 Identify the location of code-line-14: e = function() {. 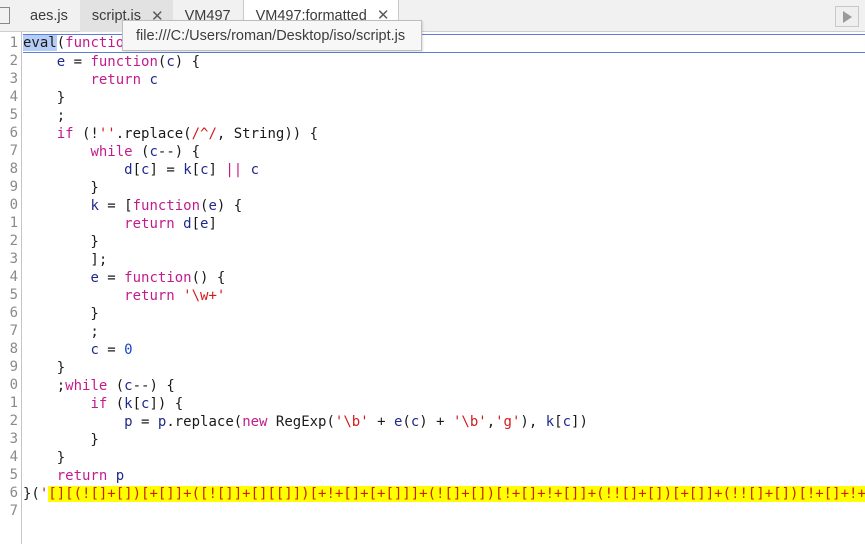
(158, 278).